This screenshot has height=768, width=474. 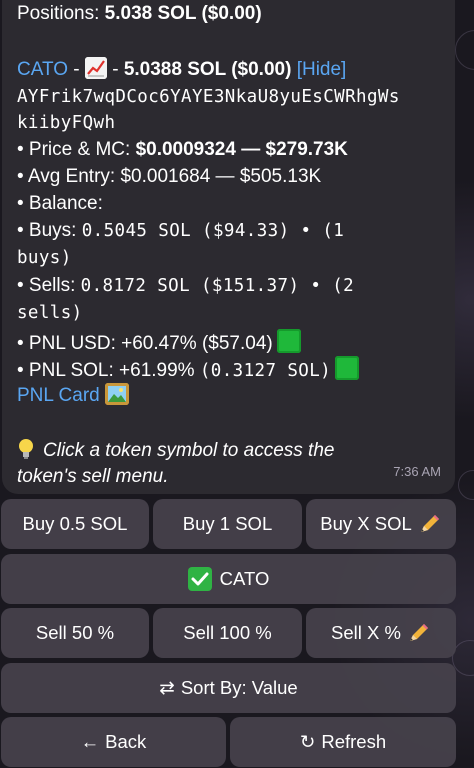 I want to click on price-mc-line: • Price & MC: $0.0009324 — $279.73K, so click(x=182, y=150).